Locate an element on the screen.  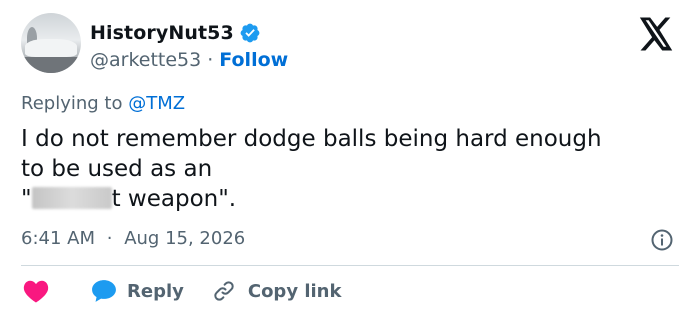
divider is located at coordinates (350, 265).